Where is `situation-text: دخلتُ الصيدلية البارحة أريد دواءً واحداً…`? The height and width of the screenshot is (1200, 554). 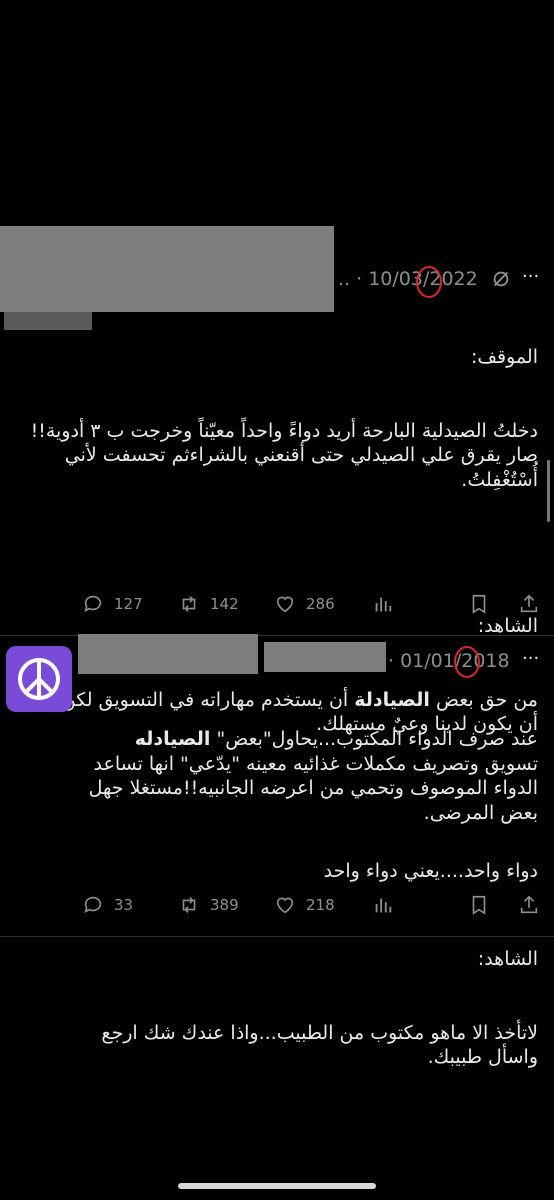
situation-text: دخلتُ الصيدلية البارحة أريد دواءً واحداً… is located at coordinates (284, 455).